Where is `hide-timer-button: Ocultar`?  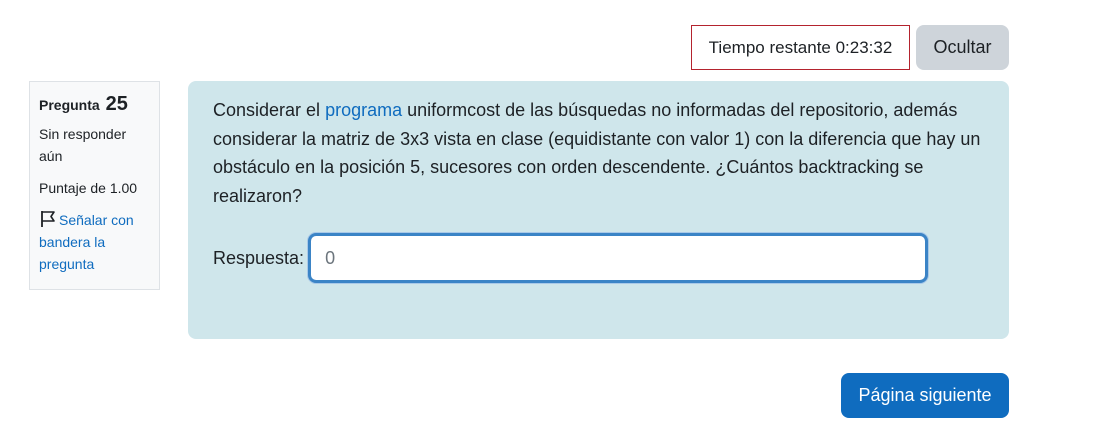 hide-timer-button: Ocultar is located at coordinates (962, 47).